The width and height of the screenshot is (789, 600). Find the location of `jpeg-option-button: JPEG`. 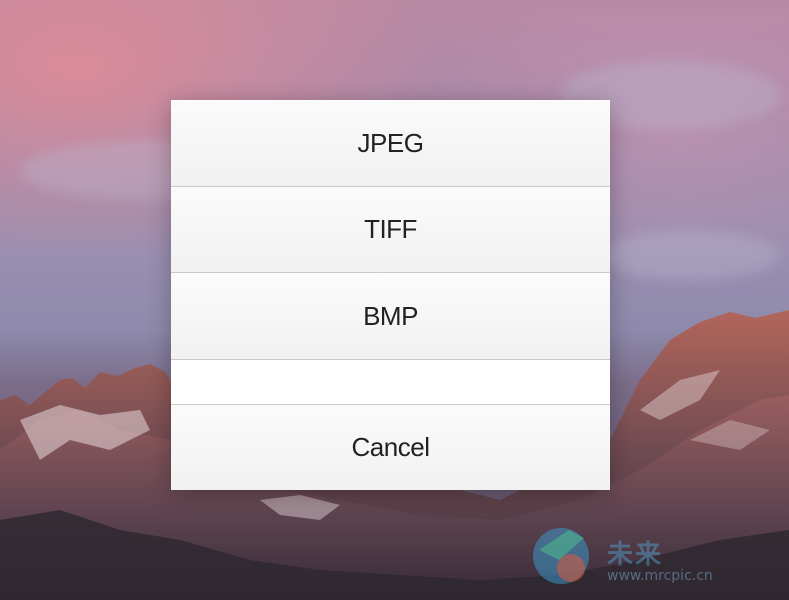

jpeg-option-button: JPEG is located at coordinates (390, 143).